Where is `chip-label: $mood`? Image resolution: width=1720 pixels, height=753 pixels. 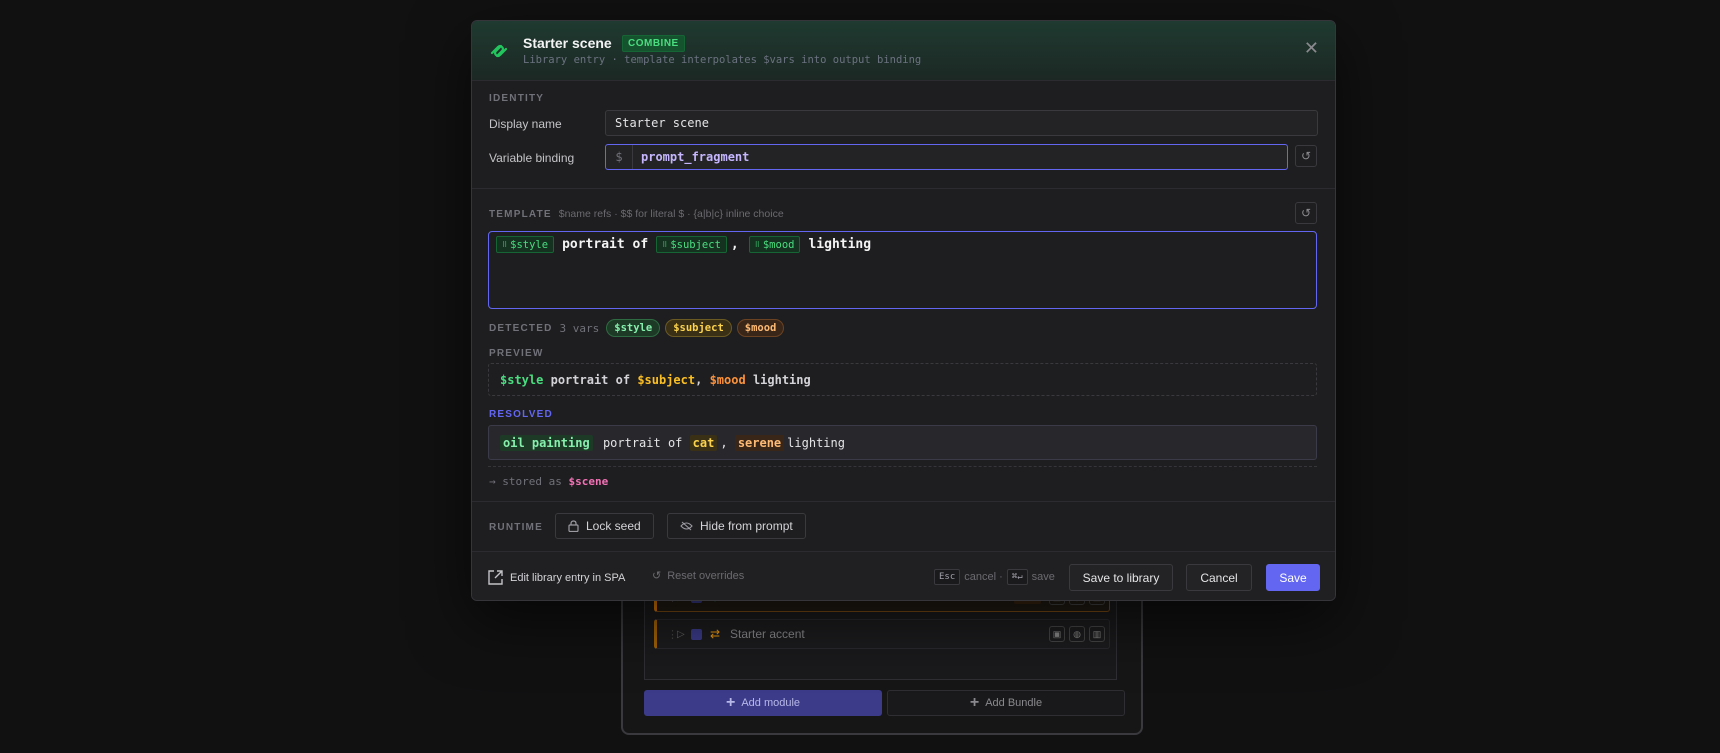
chip-label: $mood is located at coordinates (778, 244).